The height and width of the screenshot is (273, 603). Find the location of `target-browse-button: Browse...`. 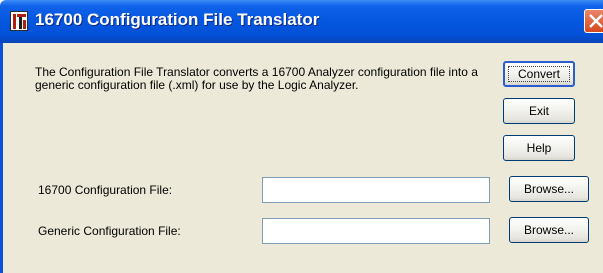

target-browse-button: Browse... is located at coordinates (549, 230).